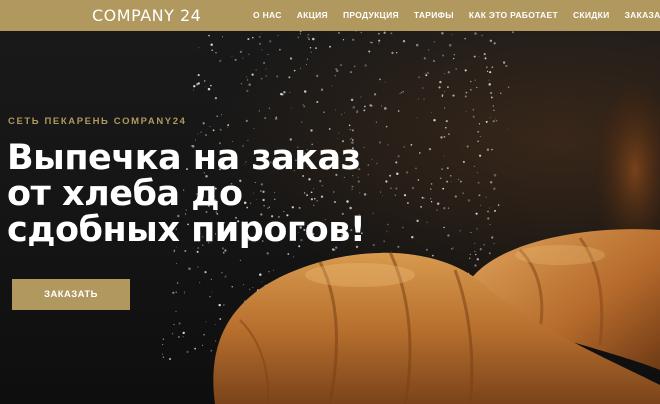  I want to click on company-logo: COMPANY 24, so click(146, 16).